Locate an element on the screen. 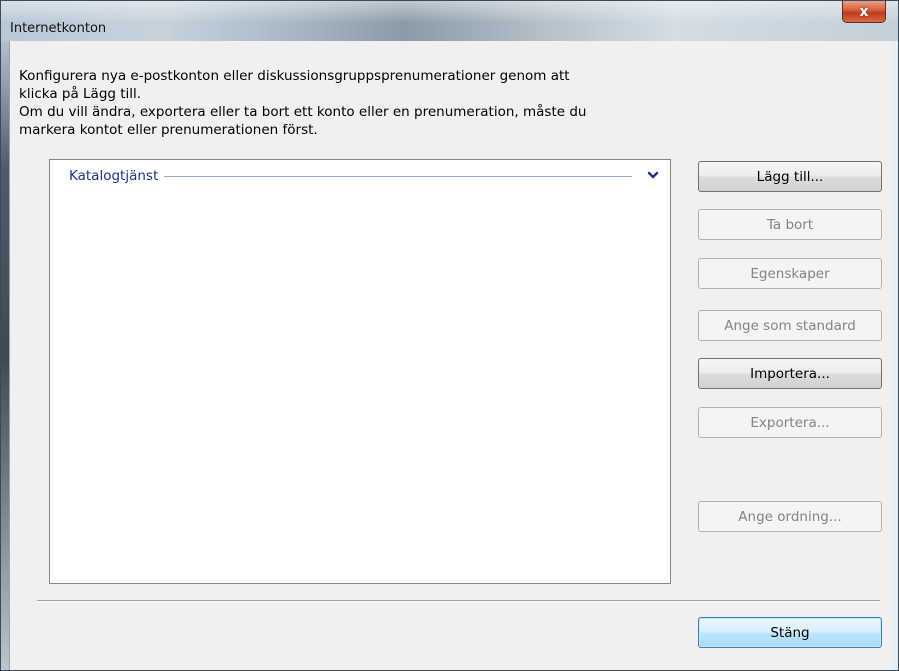 The image size is (899, 671). remove-button: Ta bort is located at coordinates (790, 224).